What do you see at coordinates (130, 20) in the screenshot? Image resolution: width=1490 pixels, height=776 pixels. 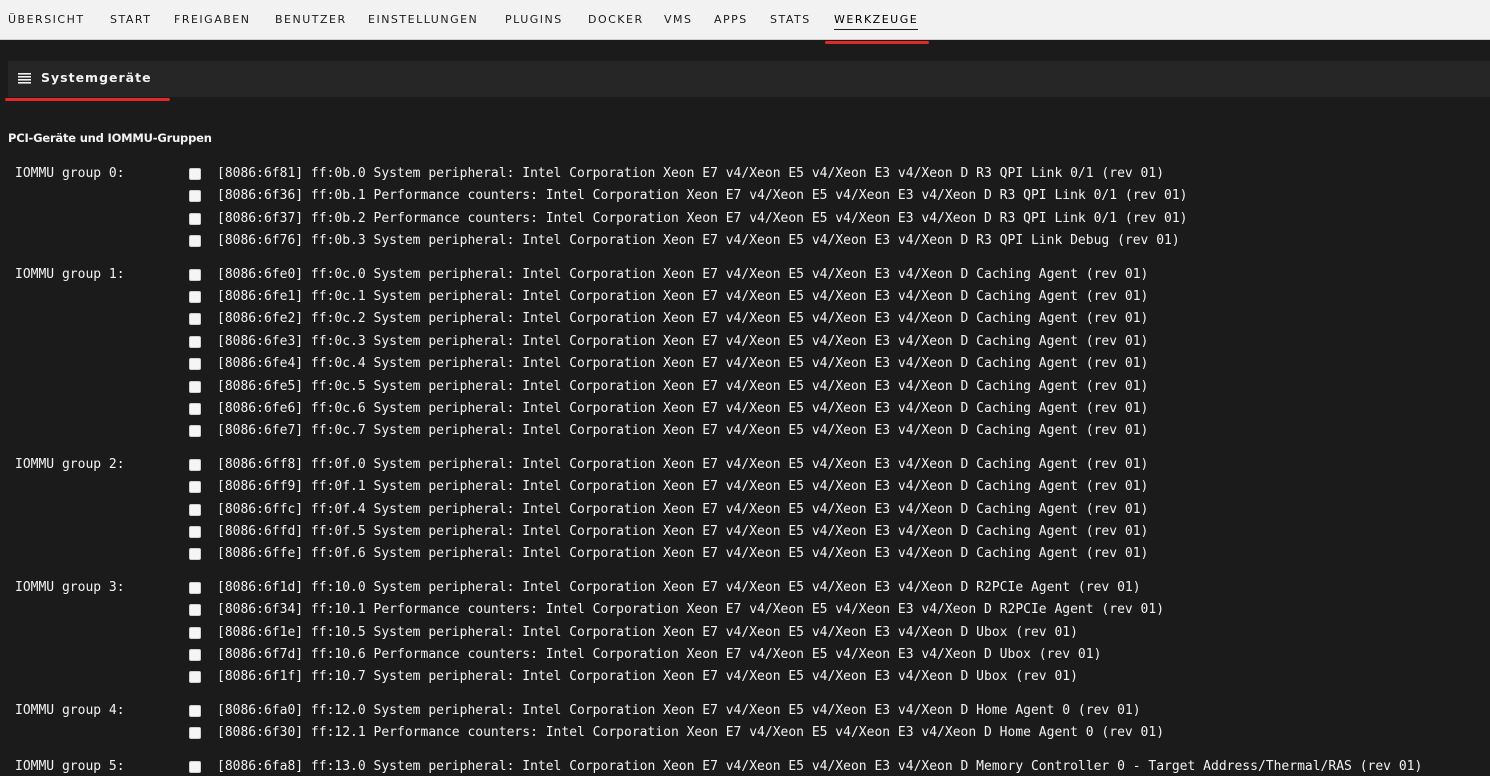 I see `nav-tab-start: START` at bounding box center [130, 20].